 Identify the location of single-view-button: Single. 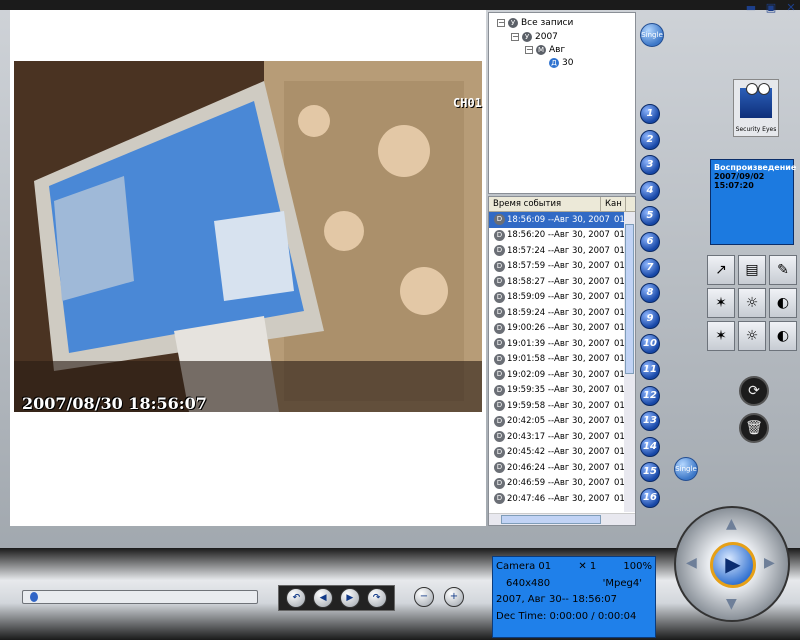
(652, 35).